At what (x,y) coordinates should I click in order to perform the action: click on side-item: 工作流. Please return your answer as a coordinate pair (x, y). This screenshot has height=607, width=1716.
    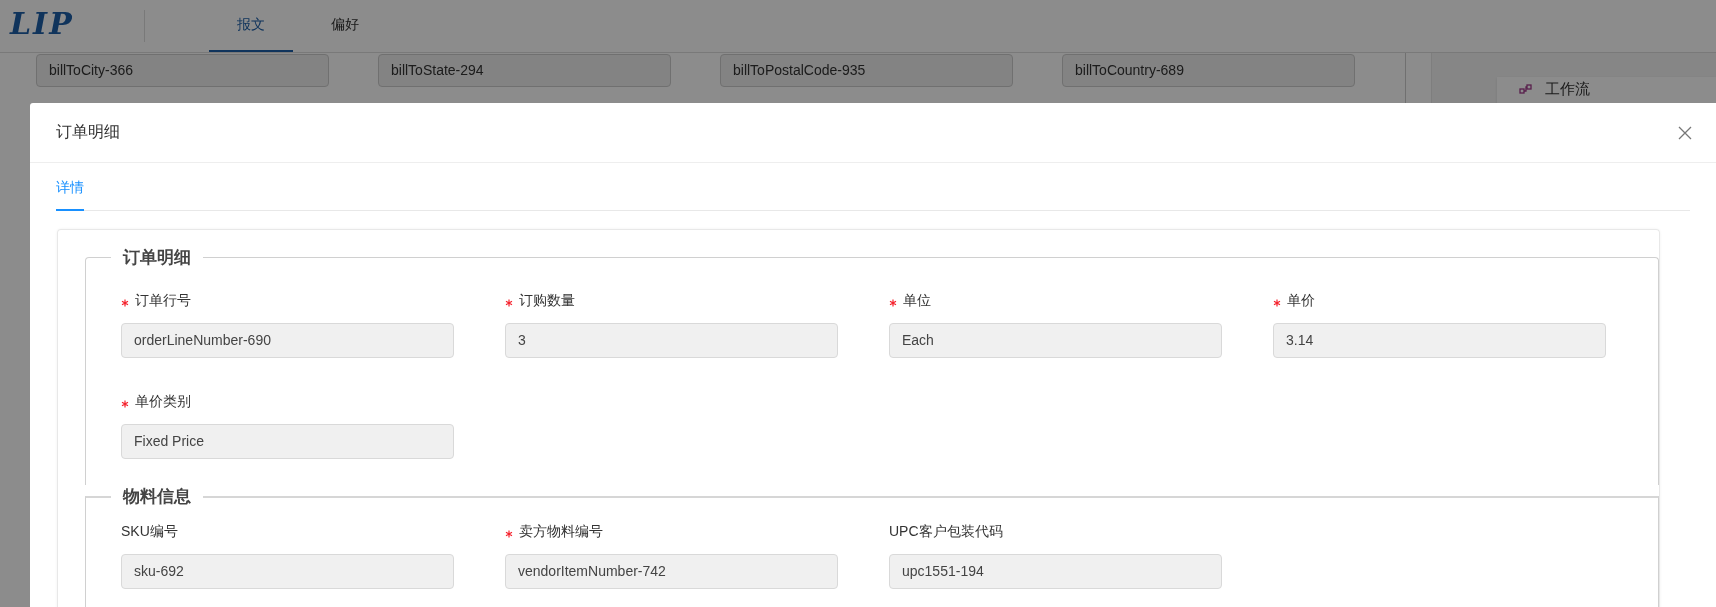
    Looking at the image, I should click on (1567, 89).